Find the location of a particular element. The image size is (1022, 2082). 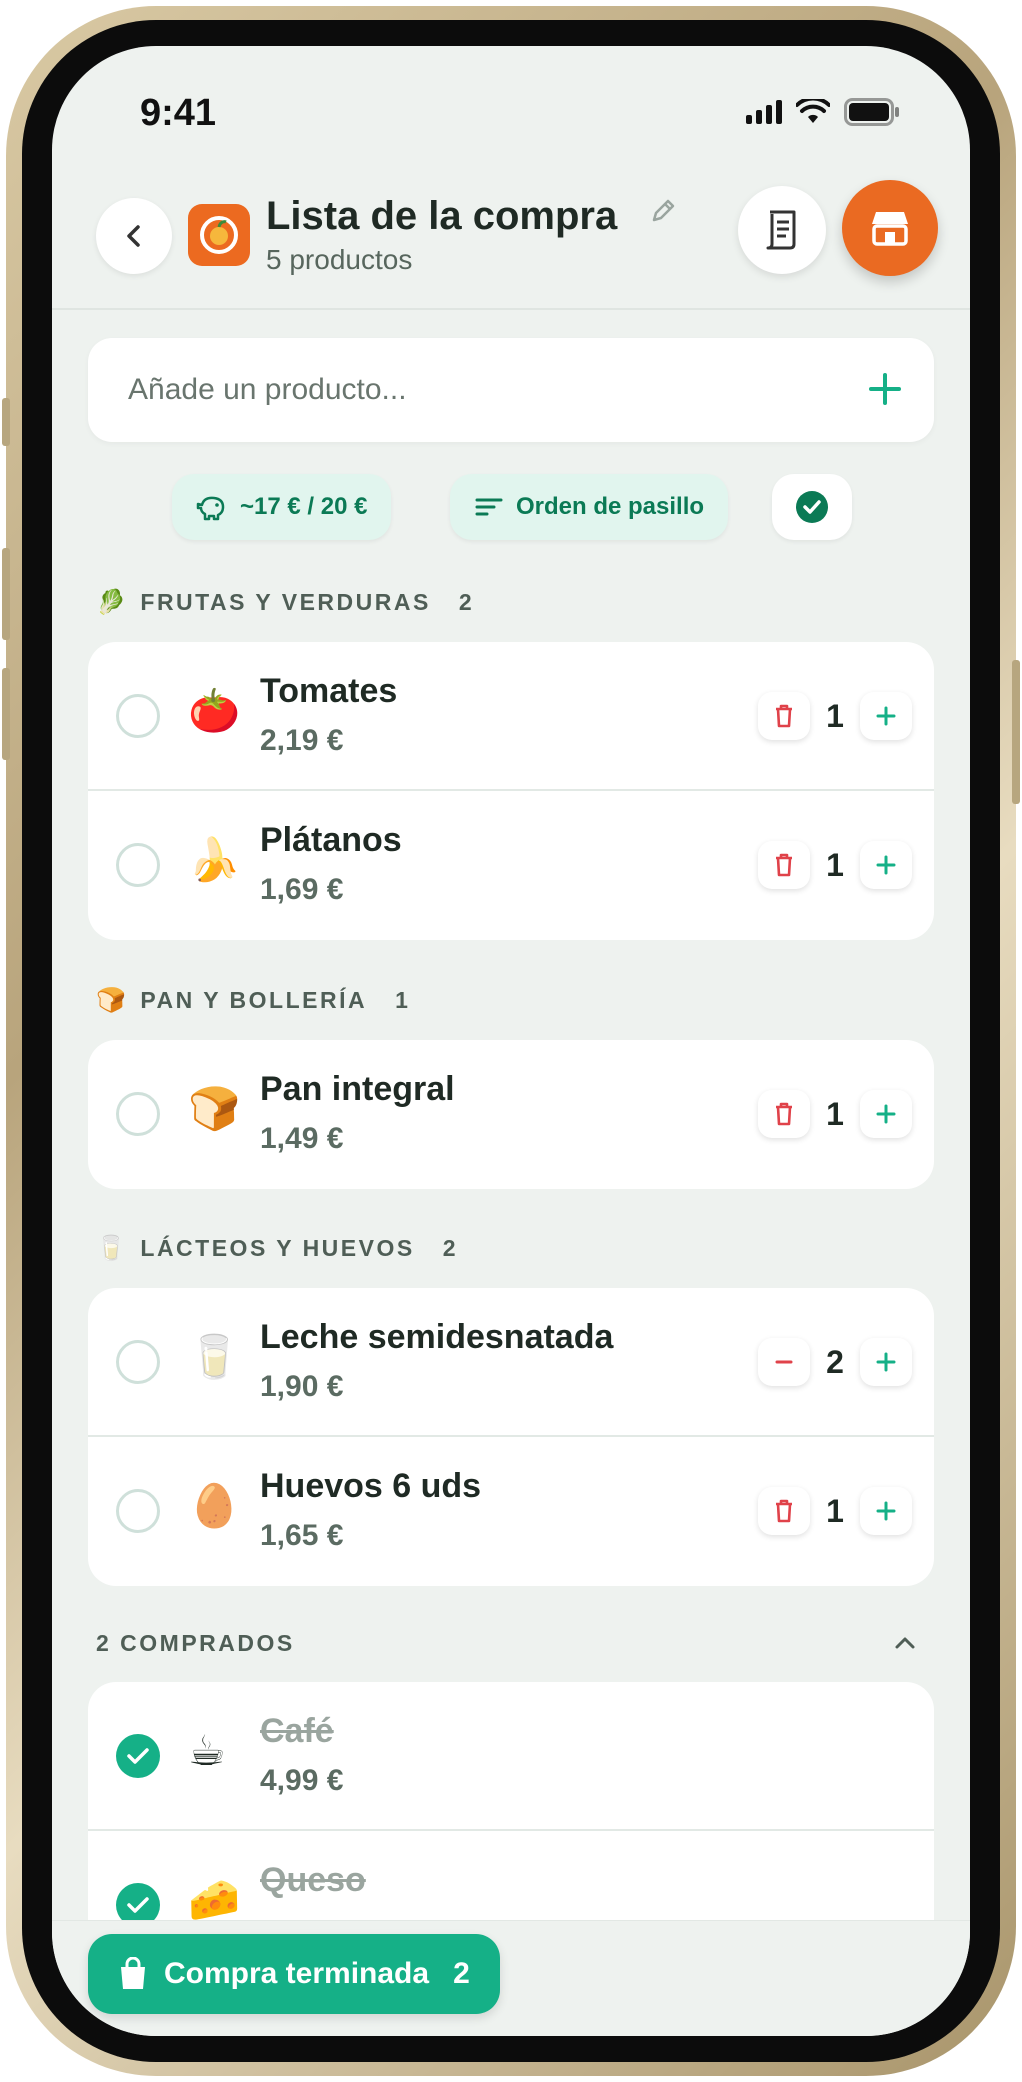

list-item: 🥚 Huevos 6 uds 1,65 € 1 is located at coordinates (511, 1511).